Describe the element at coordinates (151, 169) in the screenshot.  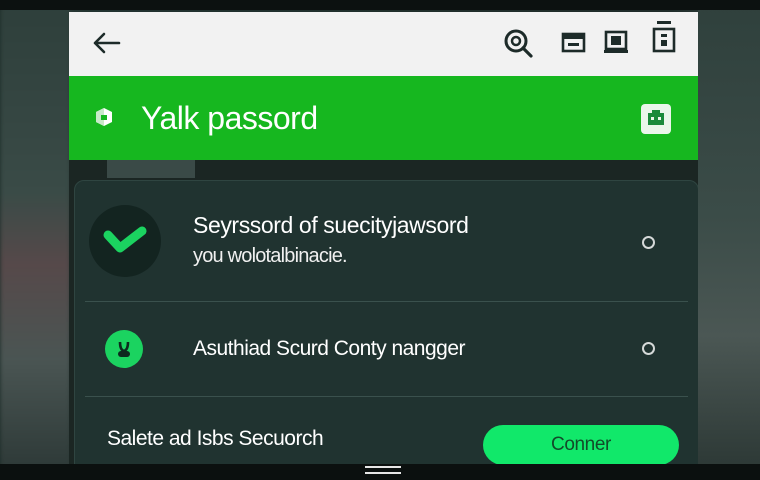
I see `tab-indicator` at that location.